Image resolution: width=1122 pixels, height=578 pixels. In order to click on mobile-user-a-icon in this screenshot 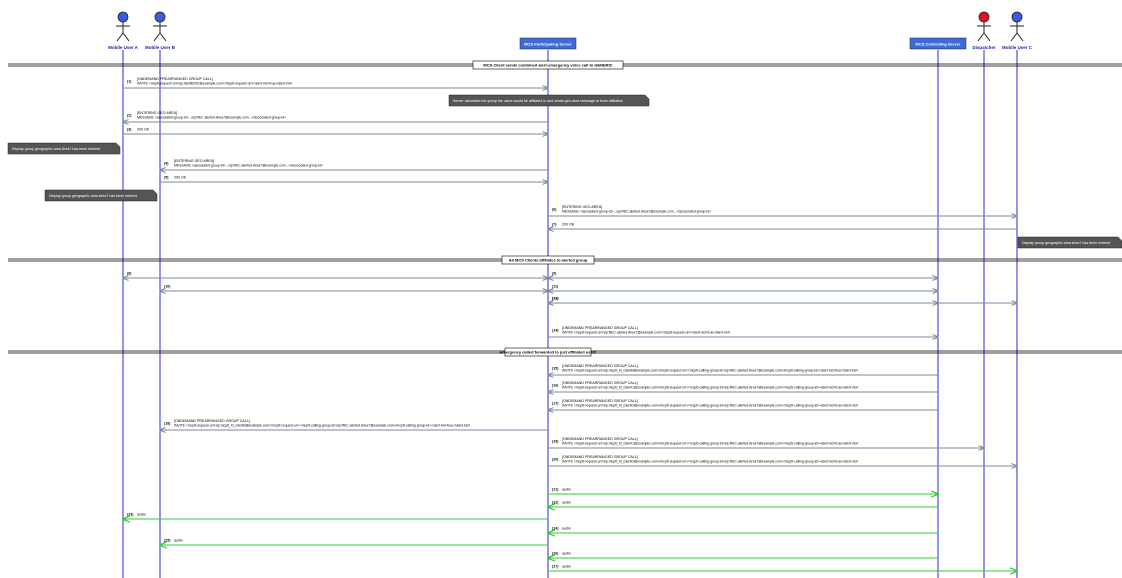, I will do `click(123, 26)`.